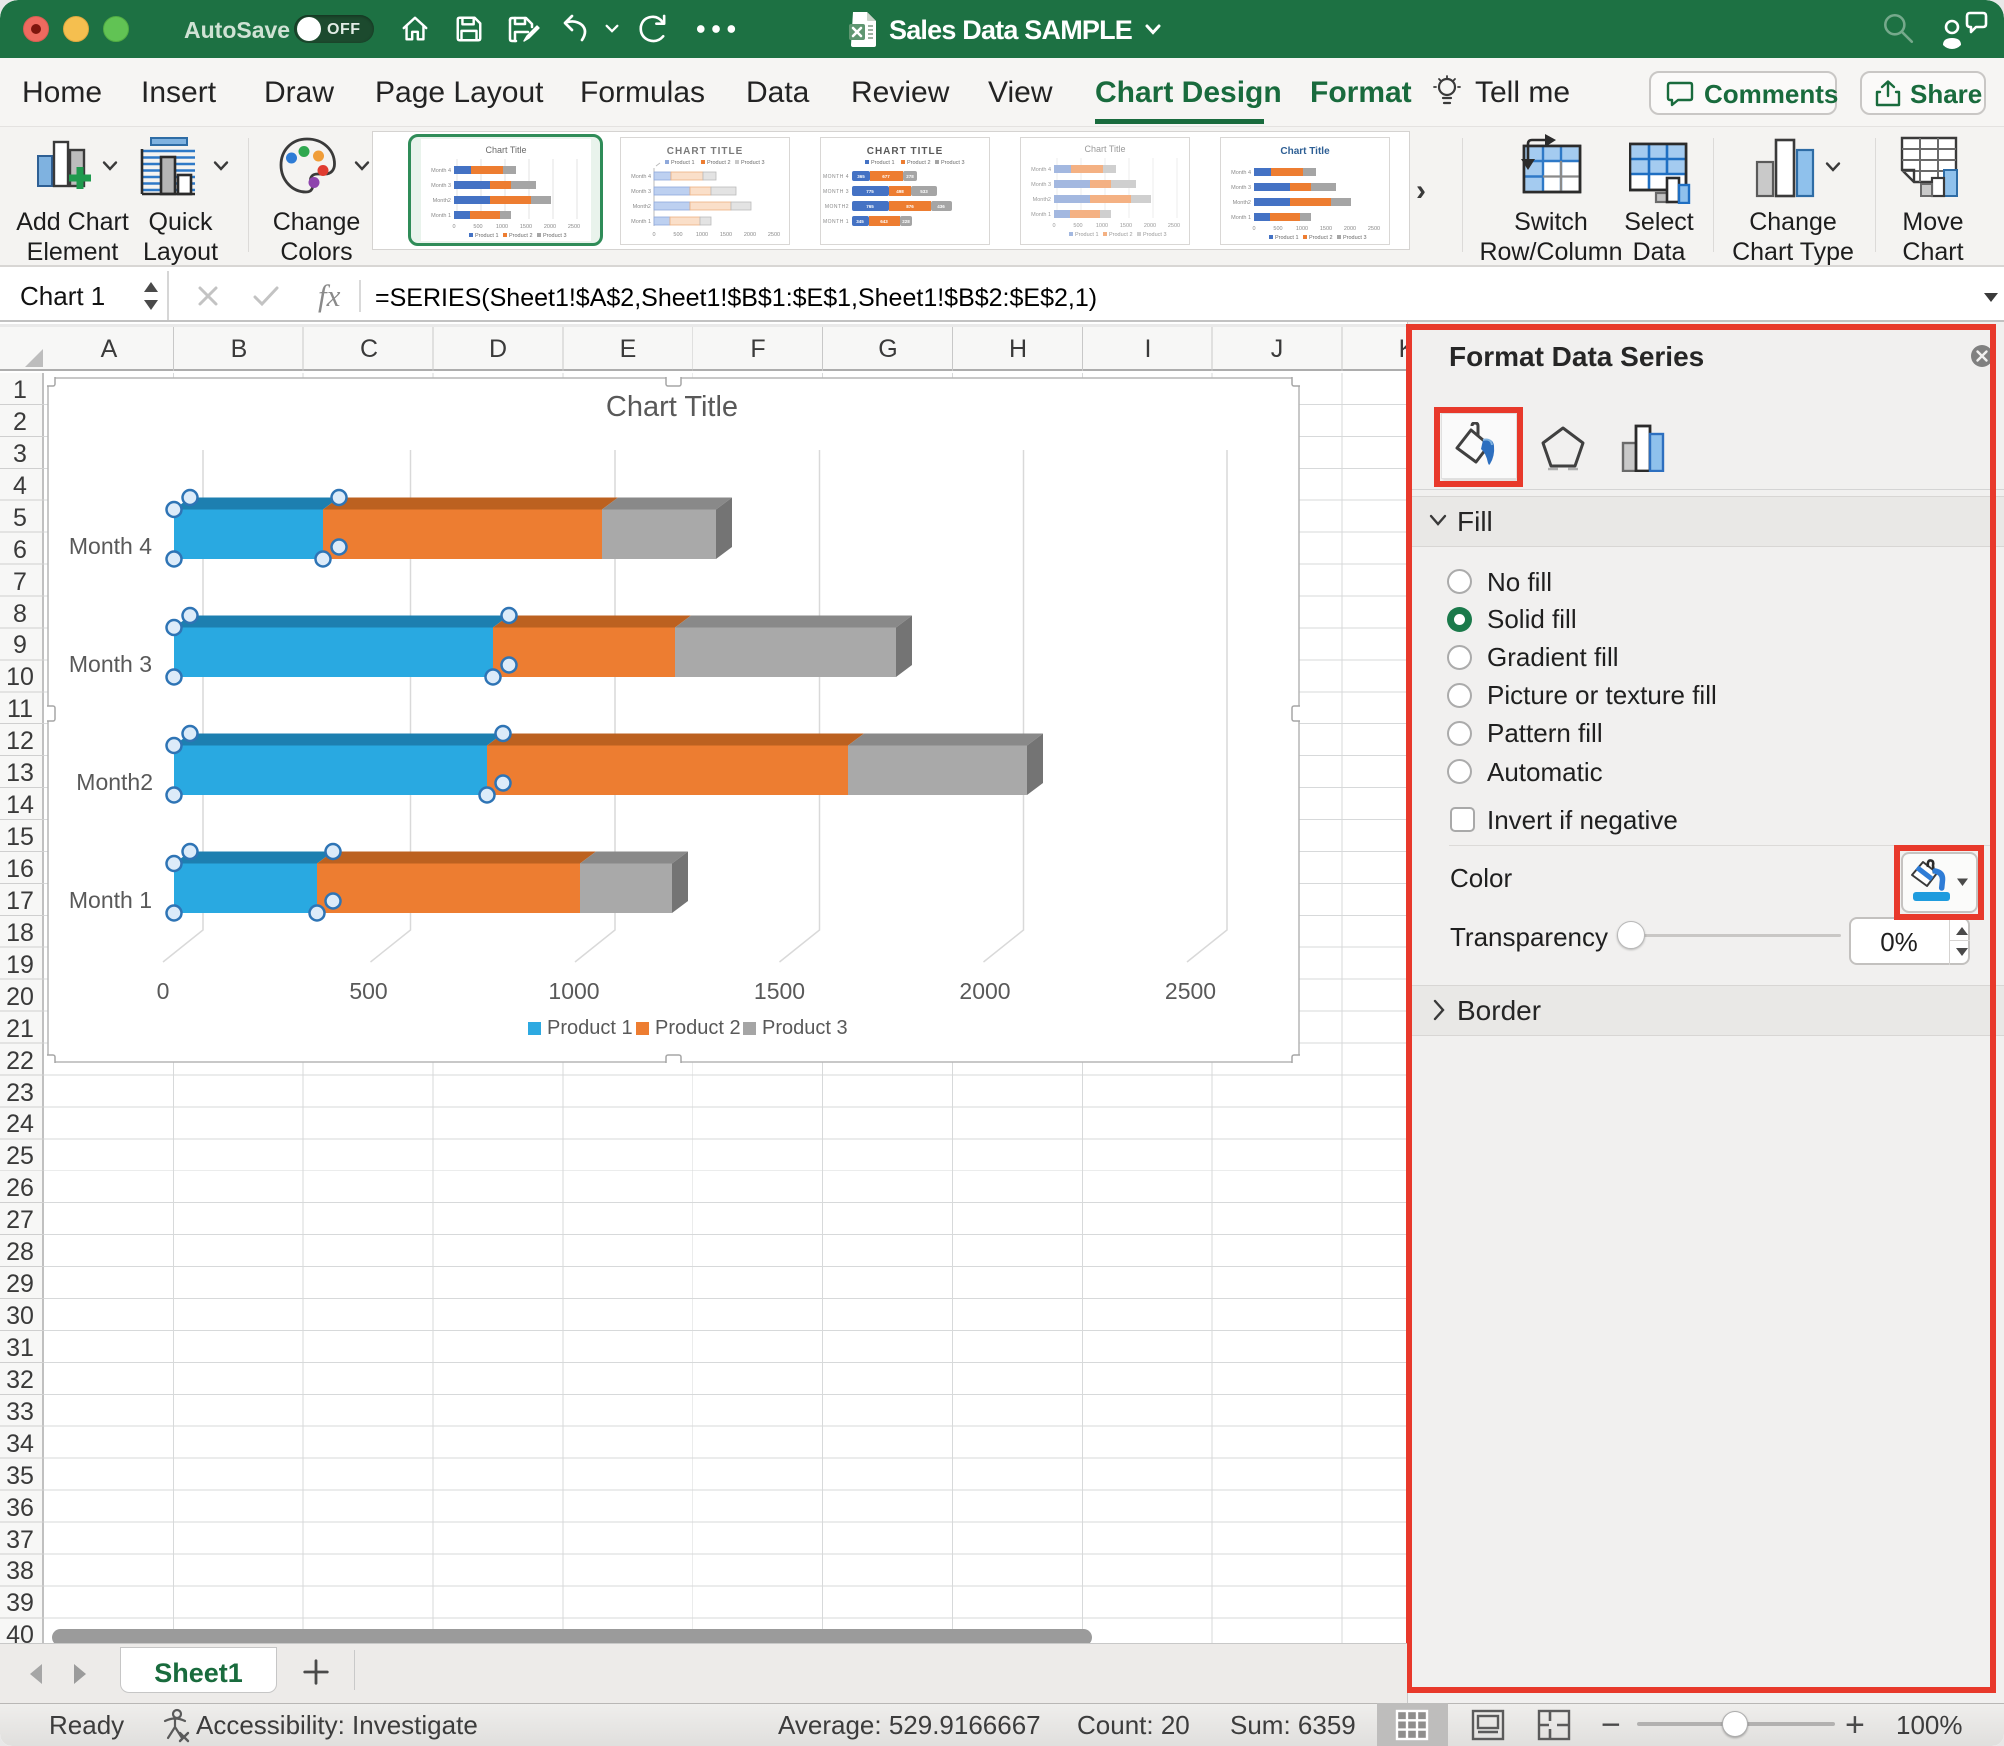  What do you see at coordinates (924, 191) in the screenshot?
I see `svg-text: 533` at bounding box center [924, 191].